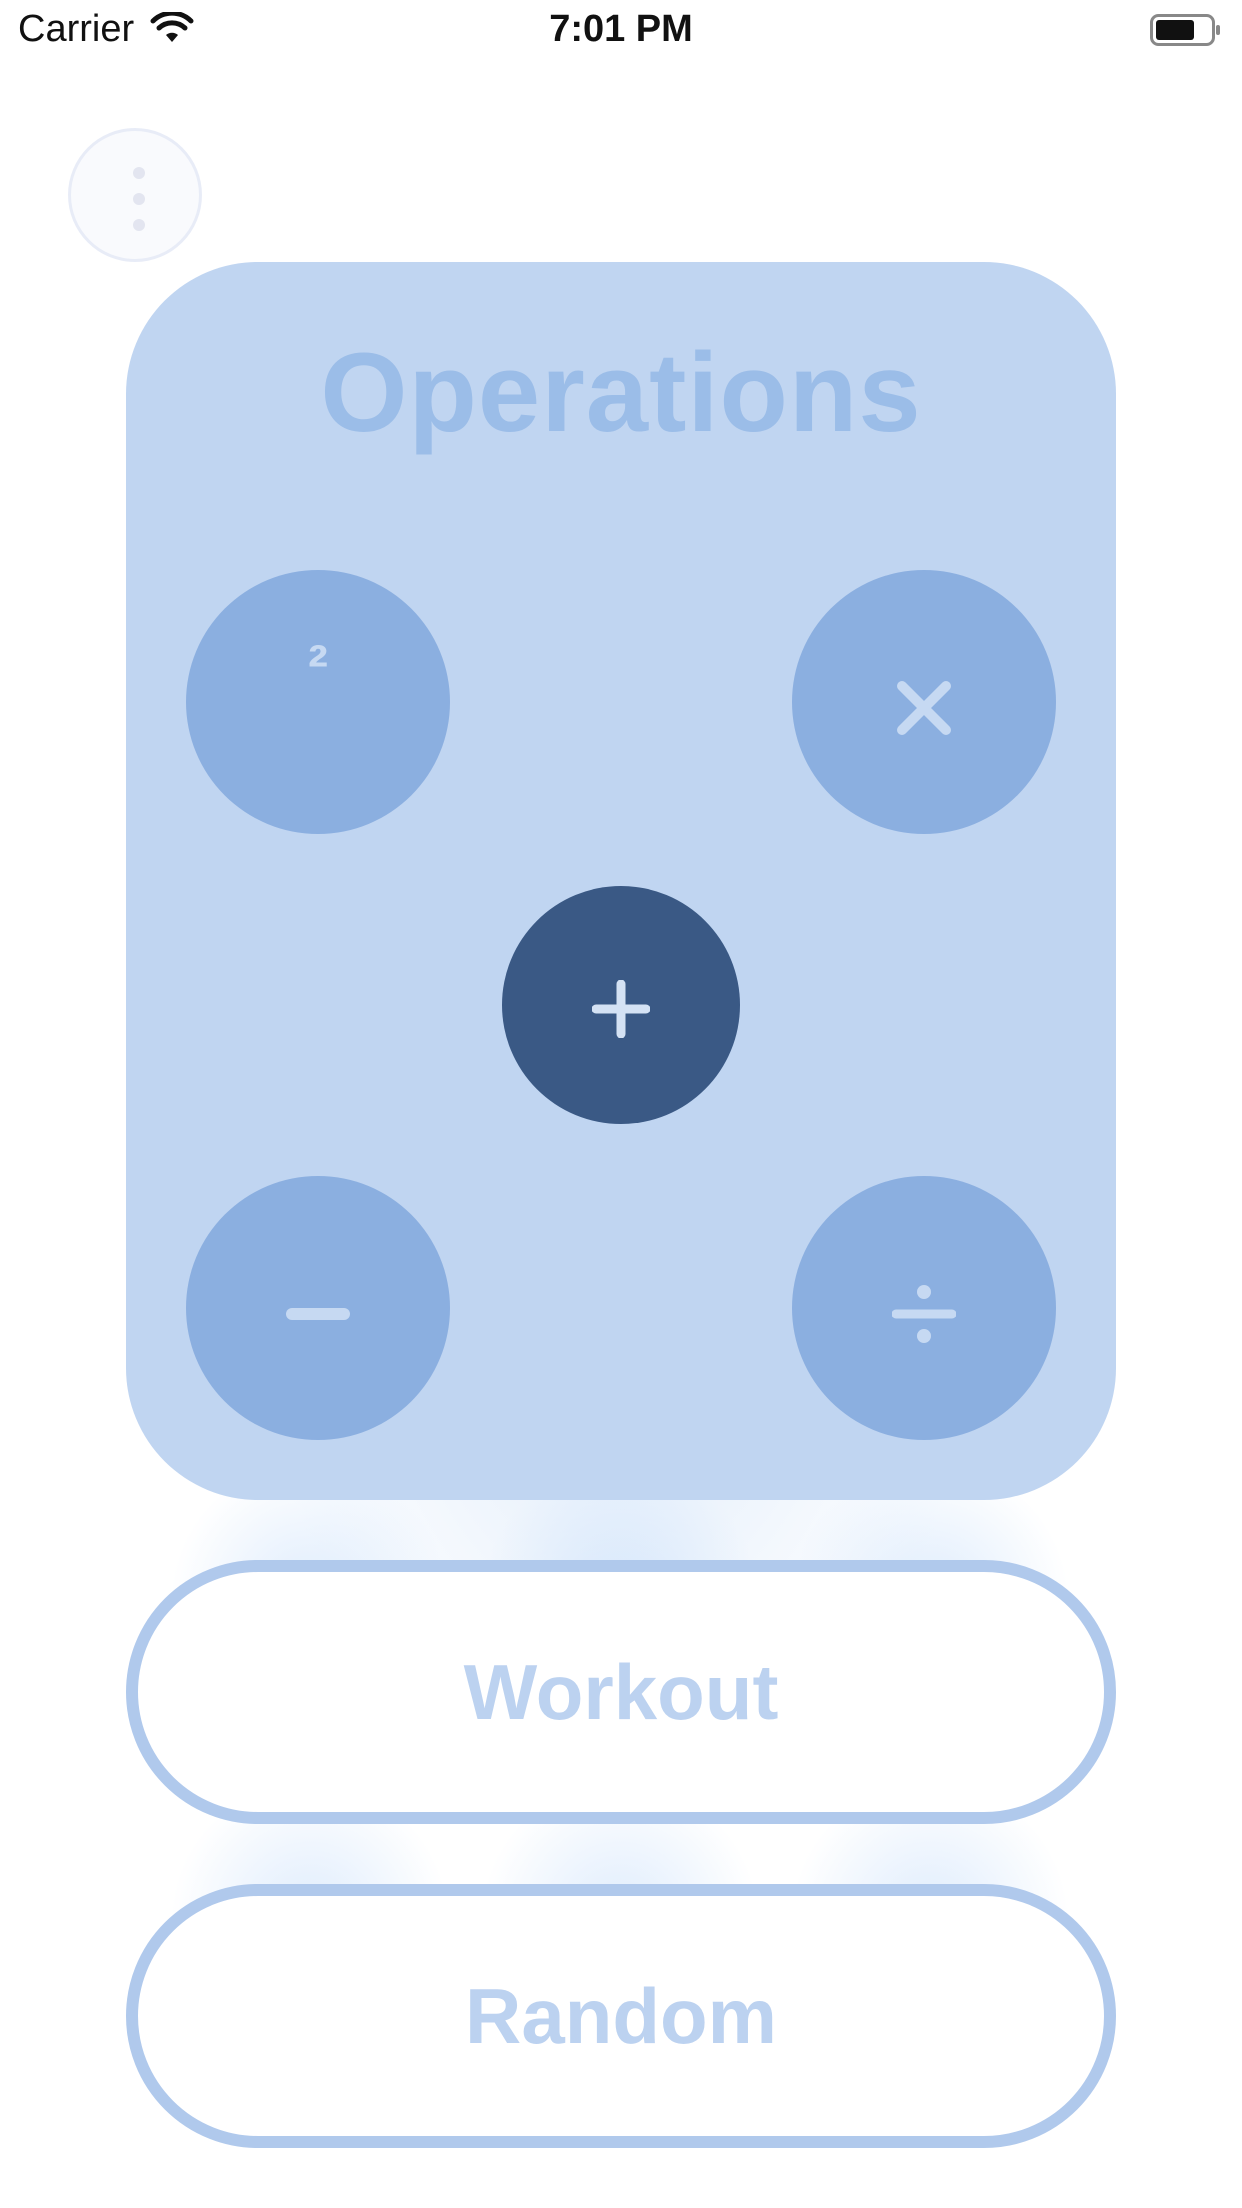 The width and height of the screenshot is (1242, 2208). Describe the element at coordinates (318, 702) in the screenshot. I see `square-operation-button: ²` at that location.